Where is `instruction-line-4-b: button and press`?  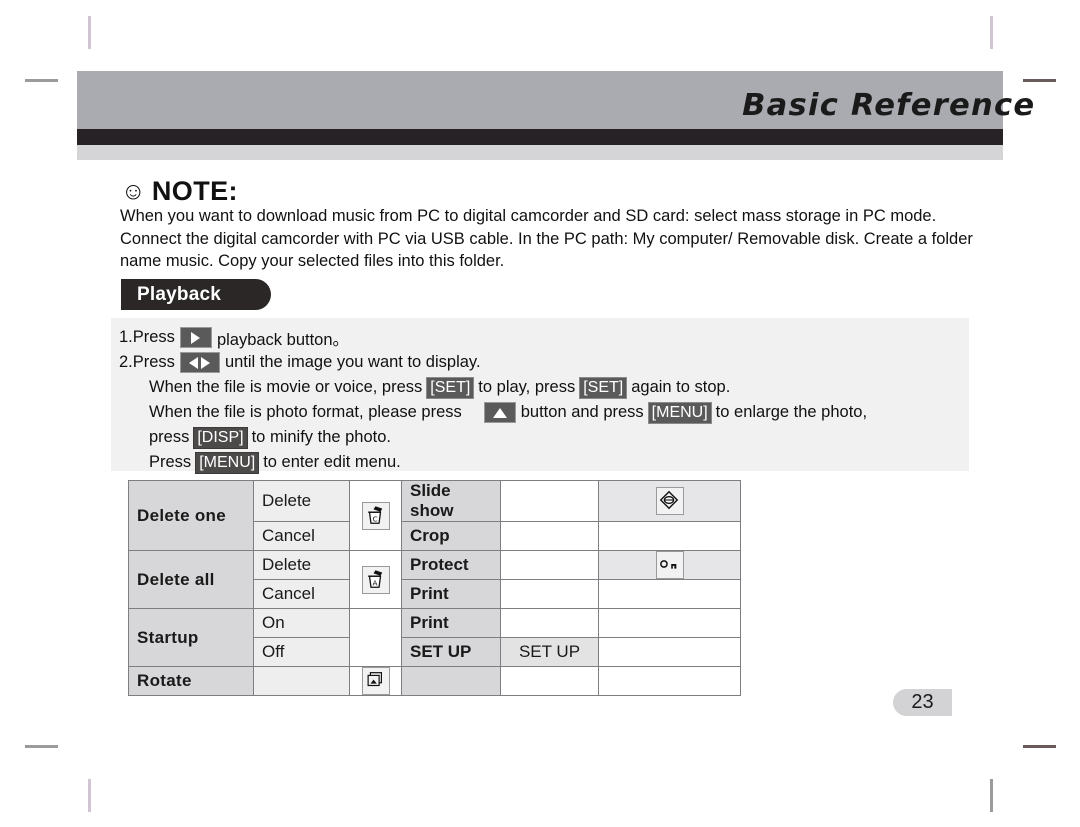 instruction-line-4-b: button and press is located at coordinates (582, 412).